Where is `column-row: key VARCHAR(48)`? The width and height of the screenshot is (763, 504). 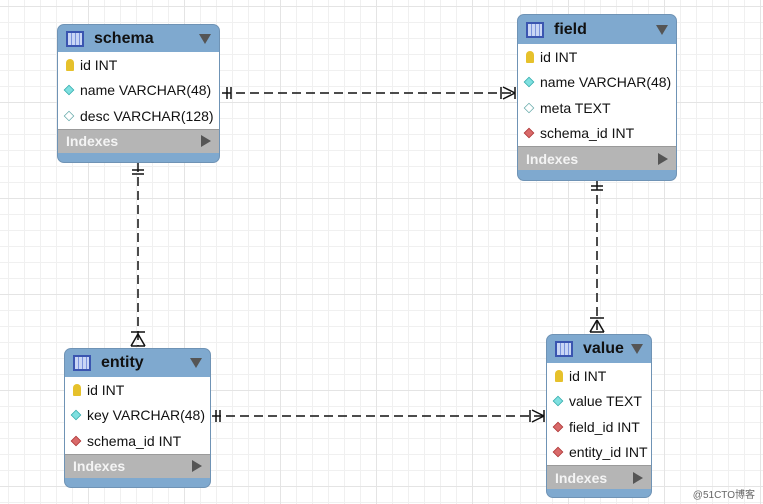
column-row: key VARCHAR(48) is located at coordinates (137, 416).